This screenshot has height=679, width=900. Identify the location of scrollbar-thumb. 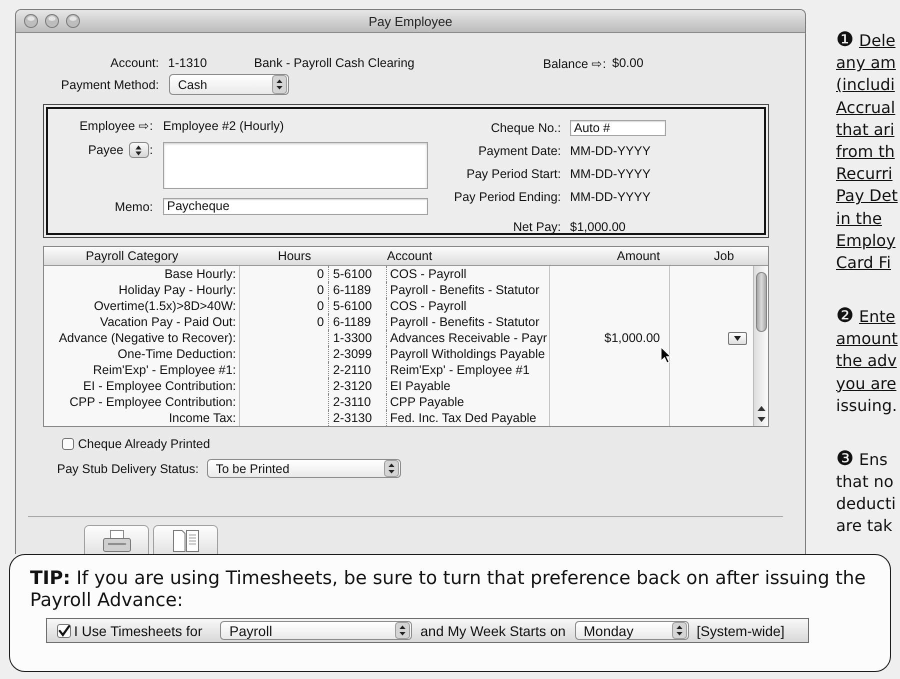
(761, 302).